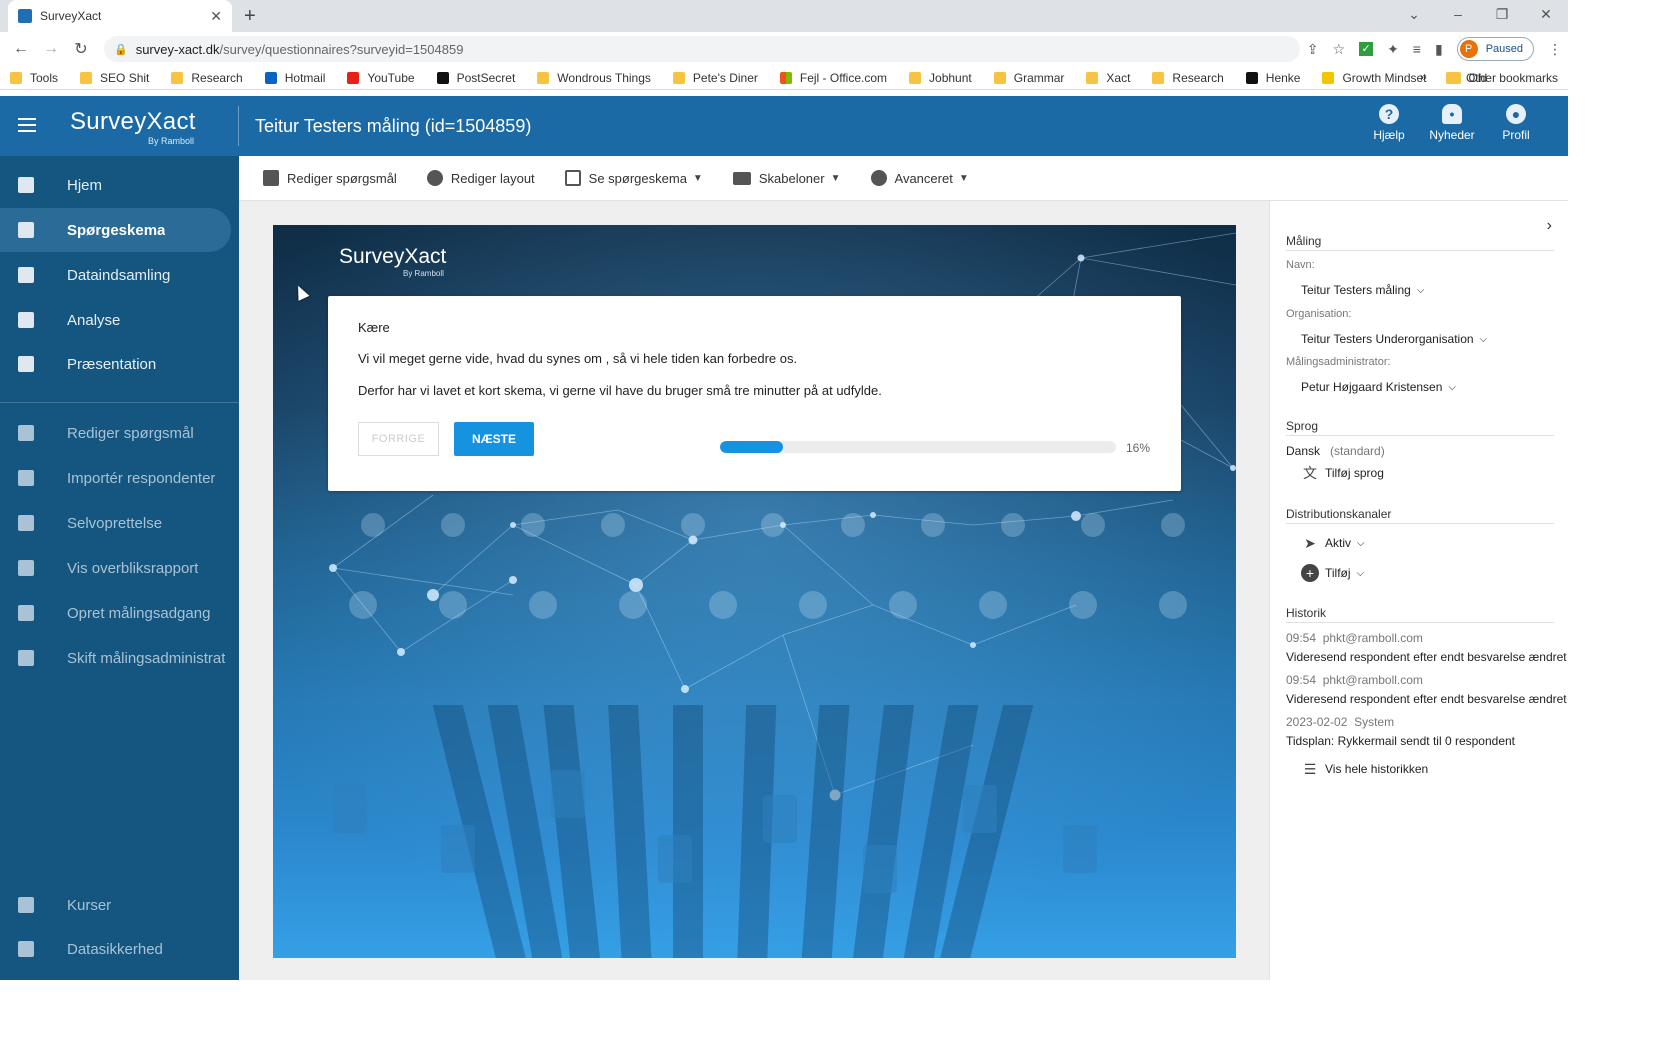 The height and width of the screenshot is (1050, 1680). What do you see at coordinates (119, 478) in the screenshot?
I see `sidebar-item-import-respondents: Importér respondenter` at bounding box center [119, 478].